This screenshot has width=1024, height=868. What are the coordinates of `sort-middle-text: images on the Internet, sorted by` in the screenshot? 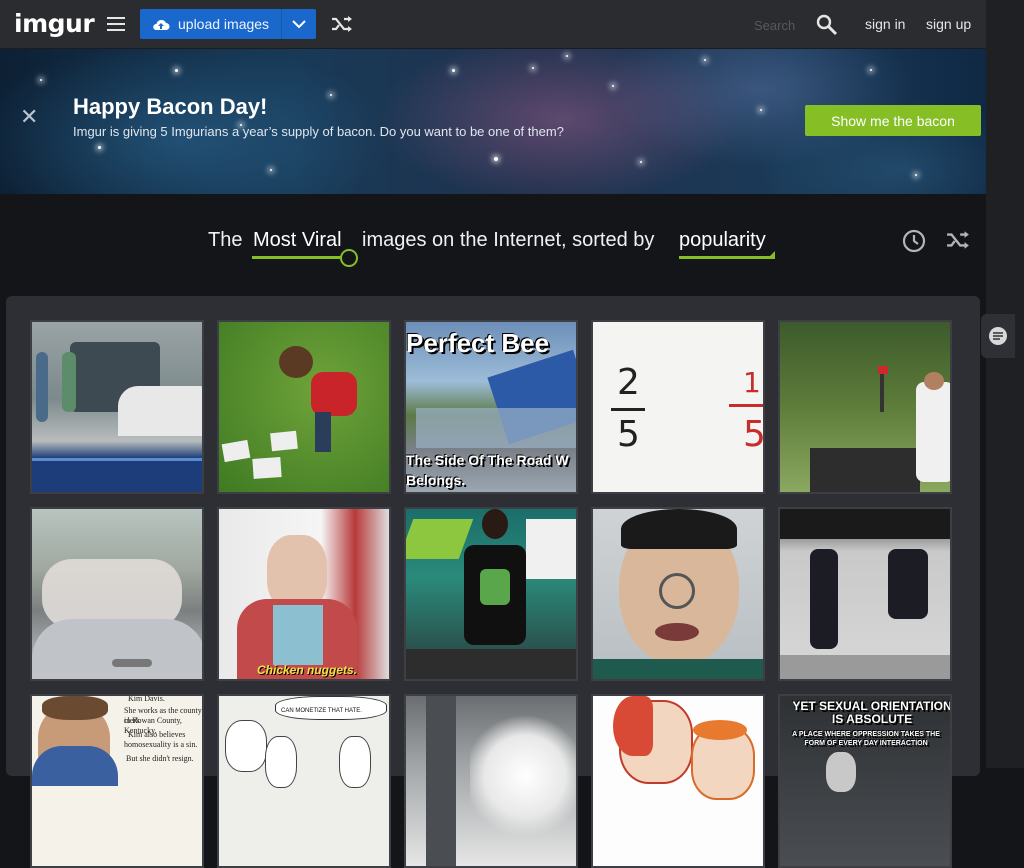 It's located at (508, 240).